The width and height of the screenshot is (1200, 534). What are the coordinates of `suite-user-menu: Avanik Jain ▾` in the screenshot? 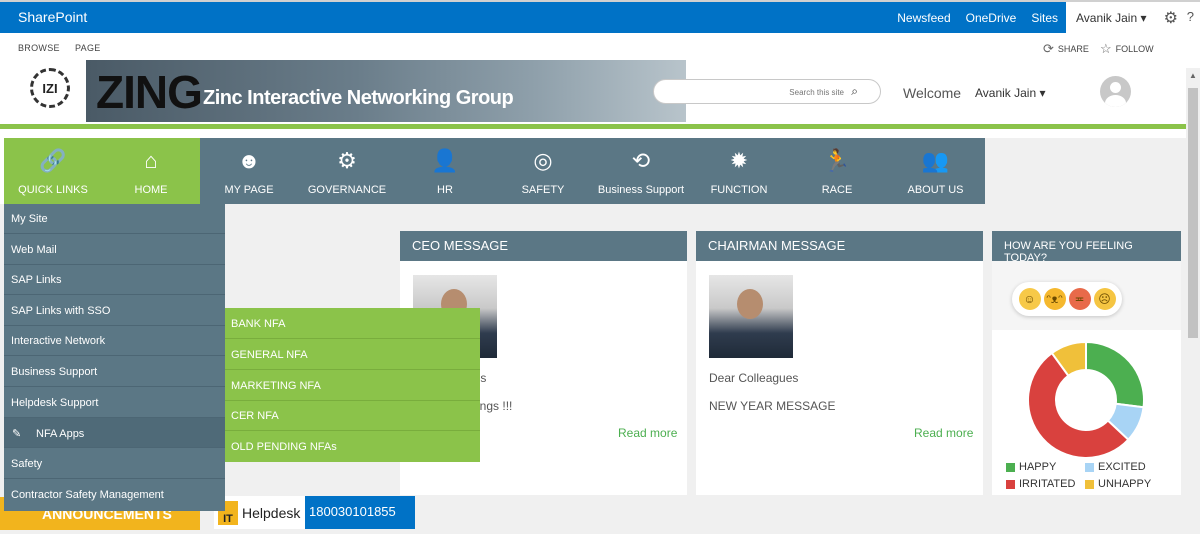 It's located at (1111, 18).